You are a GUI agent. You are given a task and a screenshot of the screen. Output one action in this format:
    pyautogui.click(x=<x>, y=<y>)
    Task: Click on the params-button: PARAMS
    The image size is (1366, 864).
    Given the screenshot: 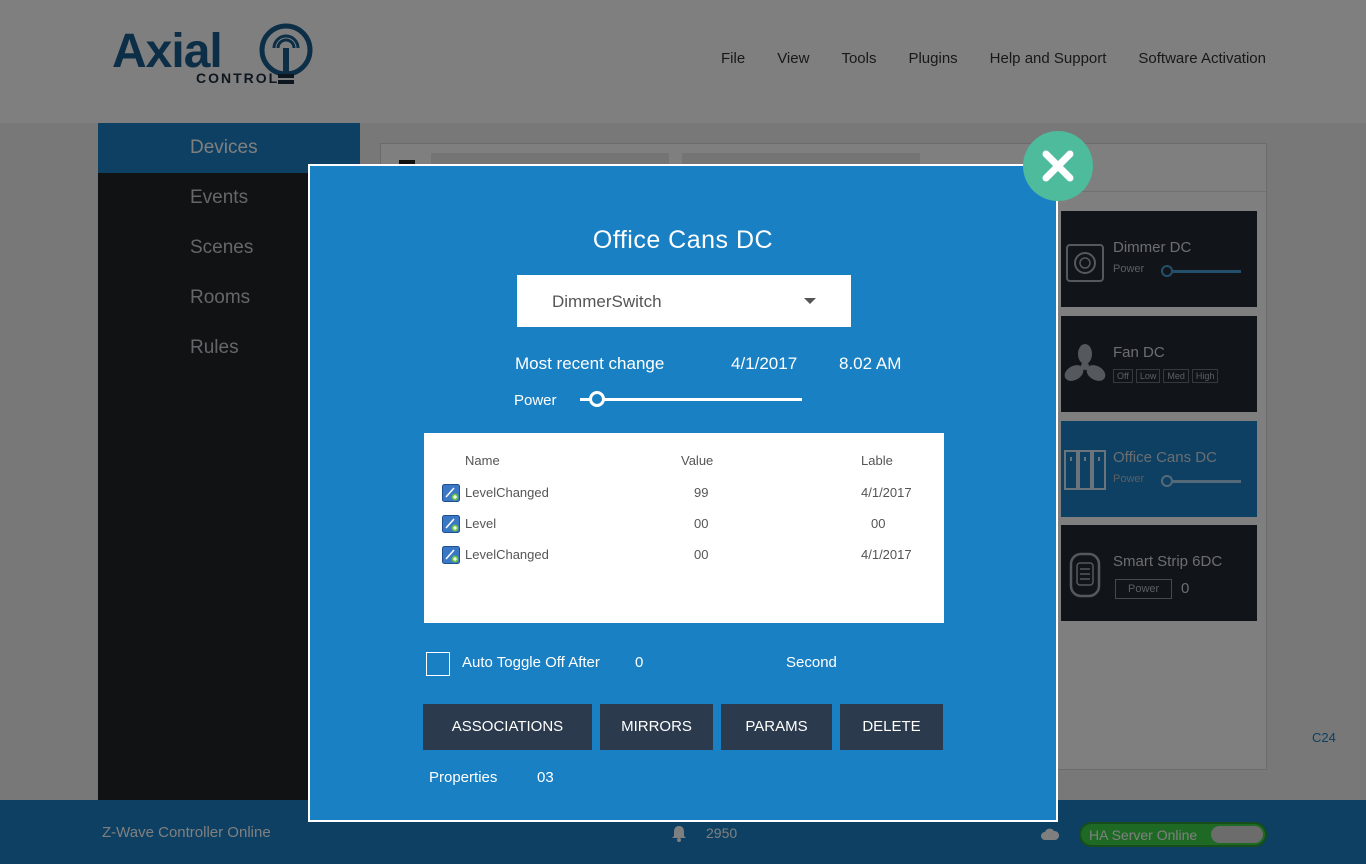 What is the action you would take?
    pyautogui.click(x=776, y=727)
    